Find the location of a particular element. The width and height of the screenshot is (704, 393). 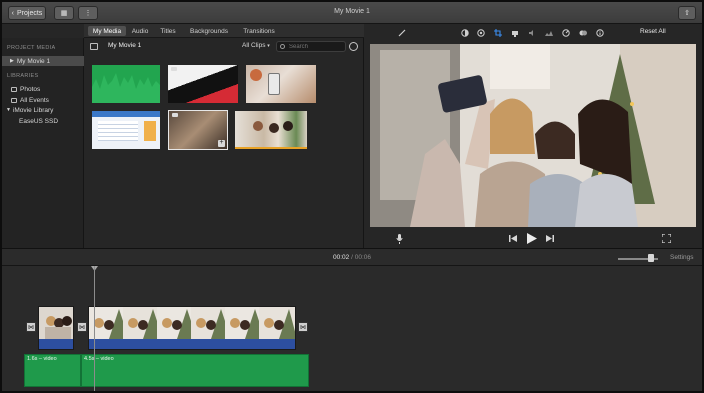

sidebar-item-my-movie: ▶ My Movie 1 is located at coordinates (43, 61).